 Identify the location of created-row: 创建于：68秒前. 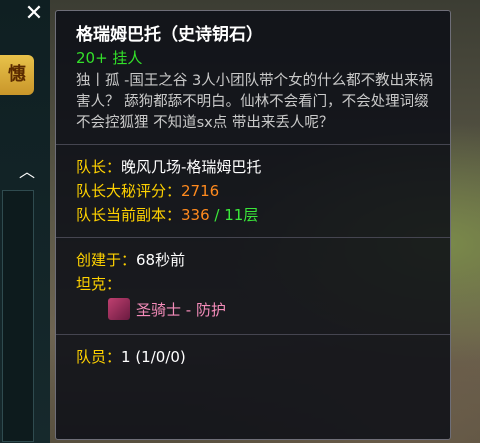
(256, 260).